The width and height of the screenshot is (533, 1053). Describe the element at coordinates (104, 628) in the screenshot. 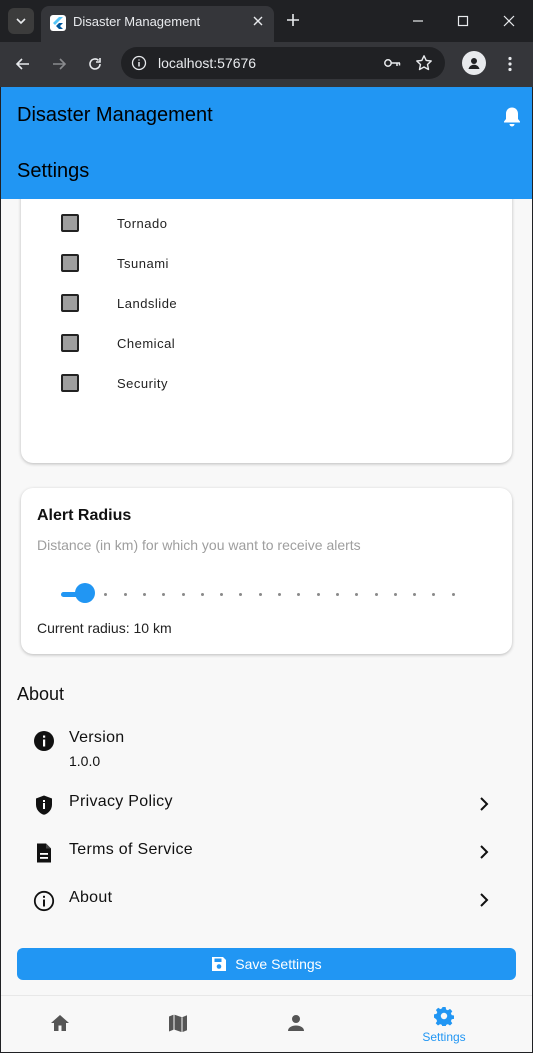

I see `current-radius-text: Current radius: 10 km` at that location.